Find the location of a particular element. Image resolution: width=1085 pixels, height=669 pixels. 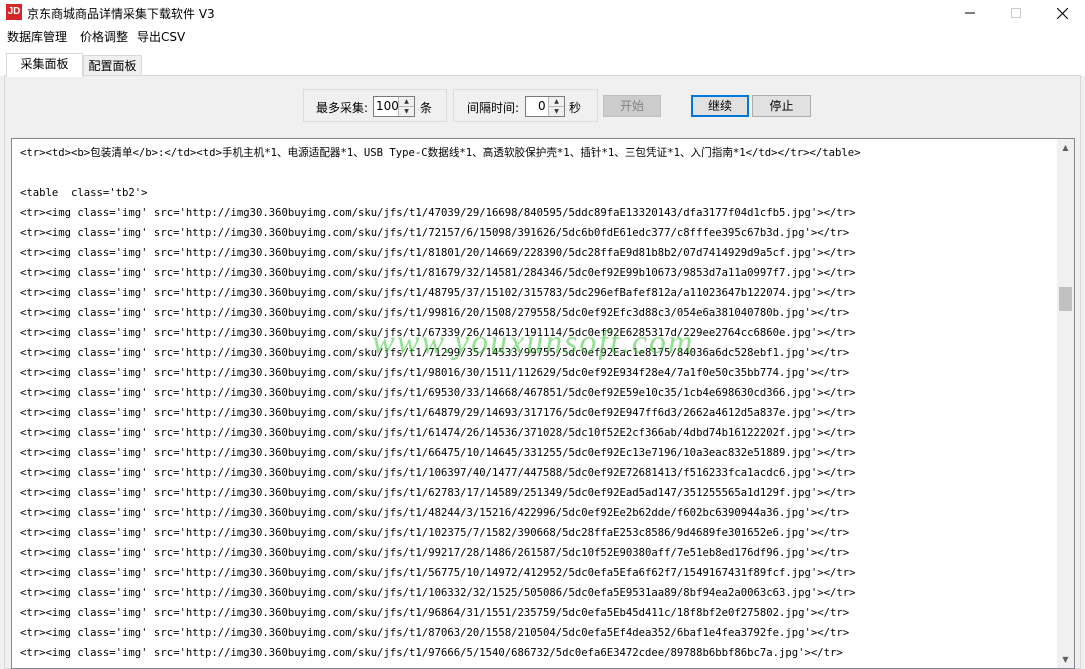

close-button is located at coordinates (1062, 13).